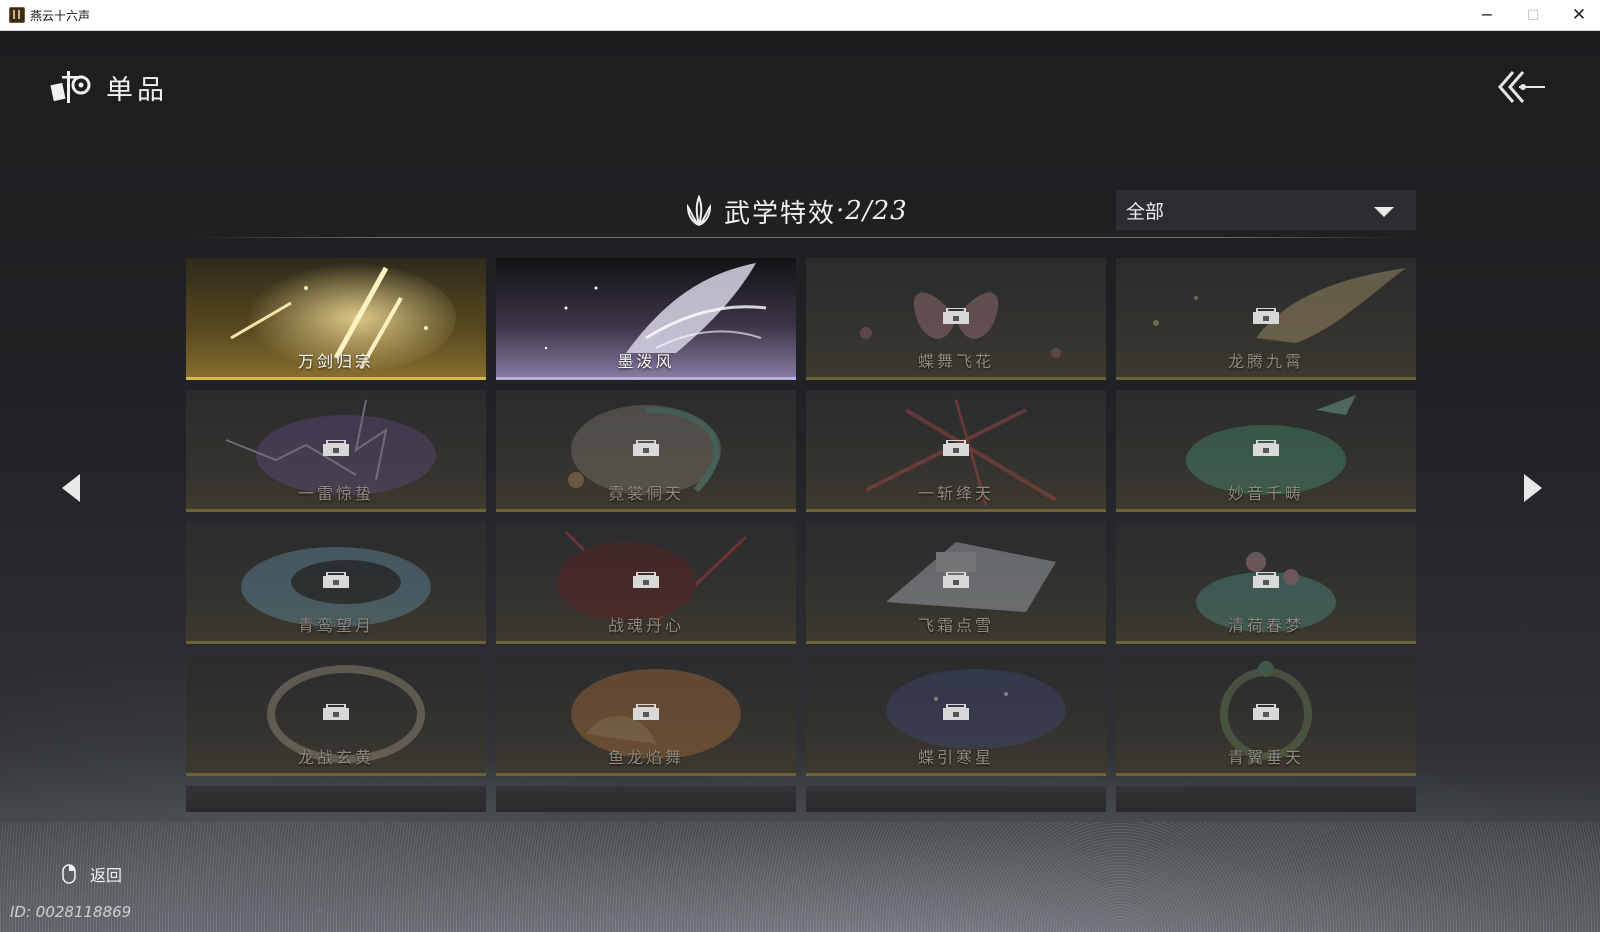  What do you see at coordinates (335, 493) in the screenshot?
I see `effect-name: 一雷惊蛰` at bounding box center [335, 493].